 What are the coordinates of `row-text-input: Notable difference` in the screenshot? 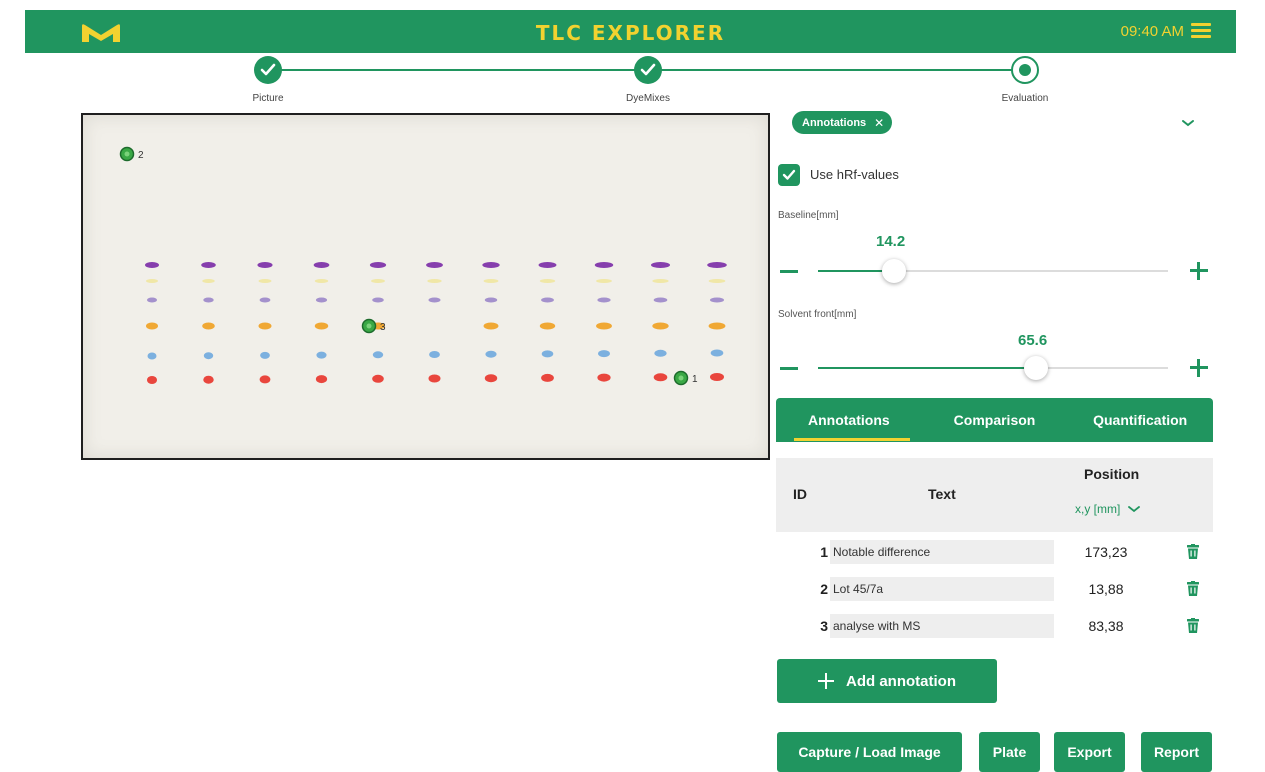 It's located at (942, 552).